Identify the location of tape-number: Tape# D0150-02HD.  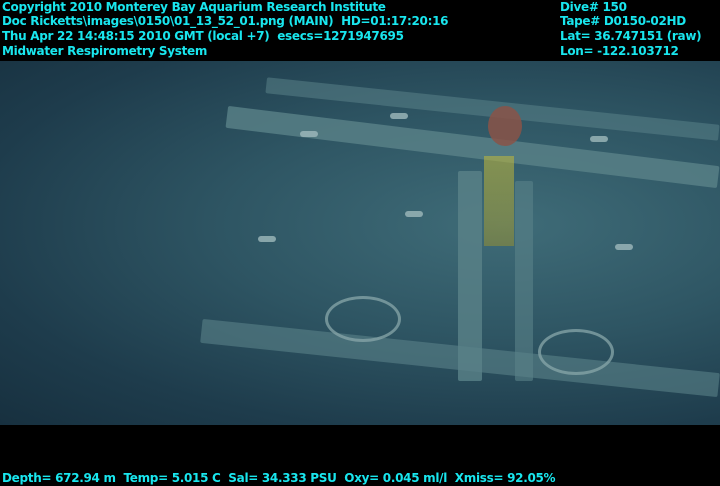
(623, 21).